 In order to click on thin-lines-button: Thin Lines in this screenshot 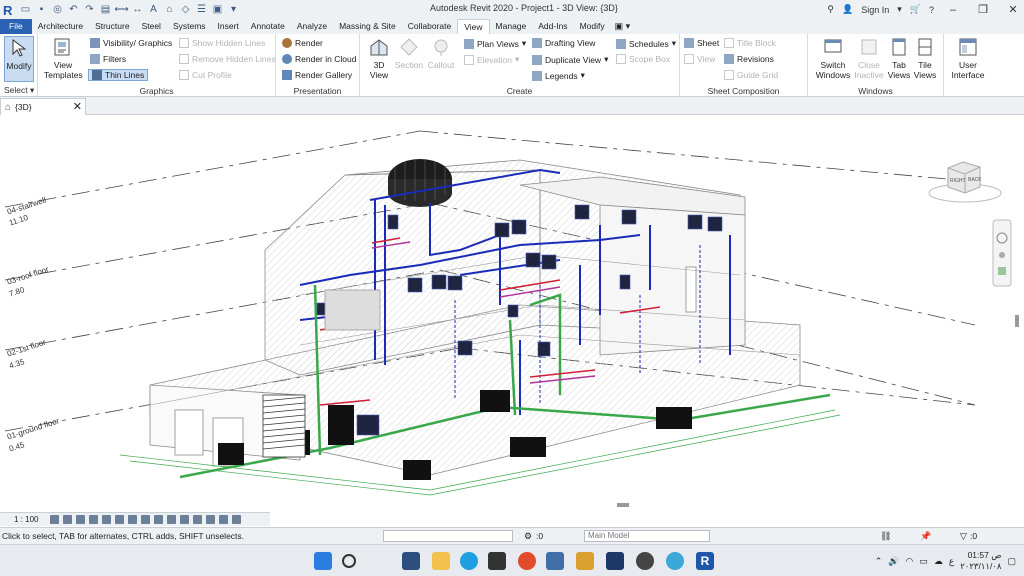, I will do `click(118, 75)`.